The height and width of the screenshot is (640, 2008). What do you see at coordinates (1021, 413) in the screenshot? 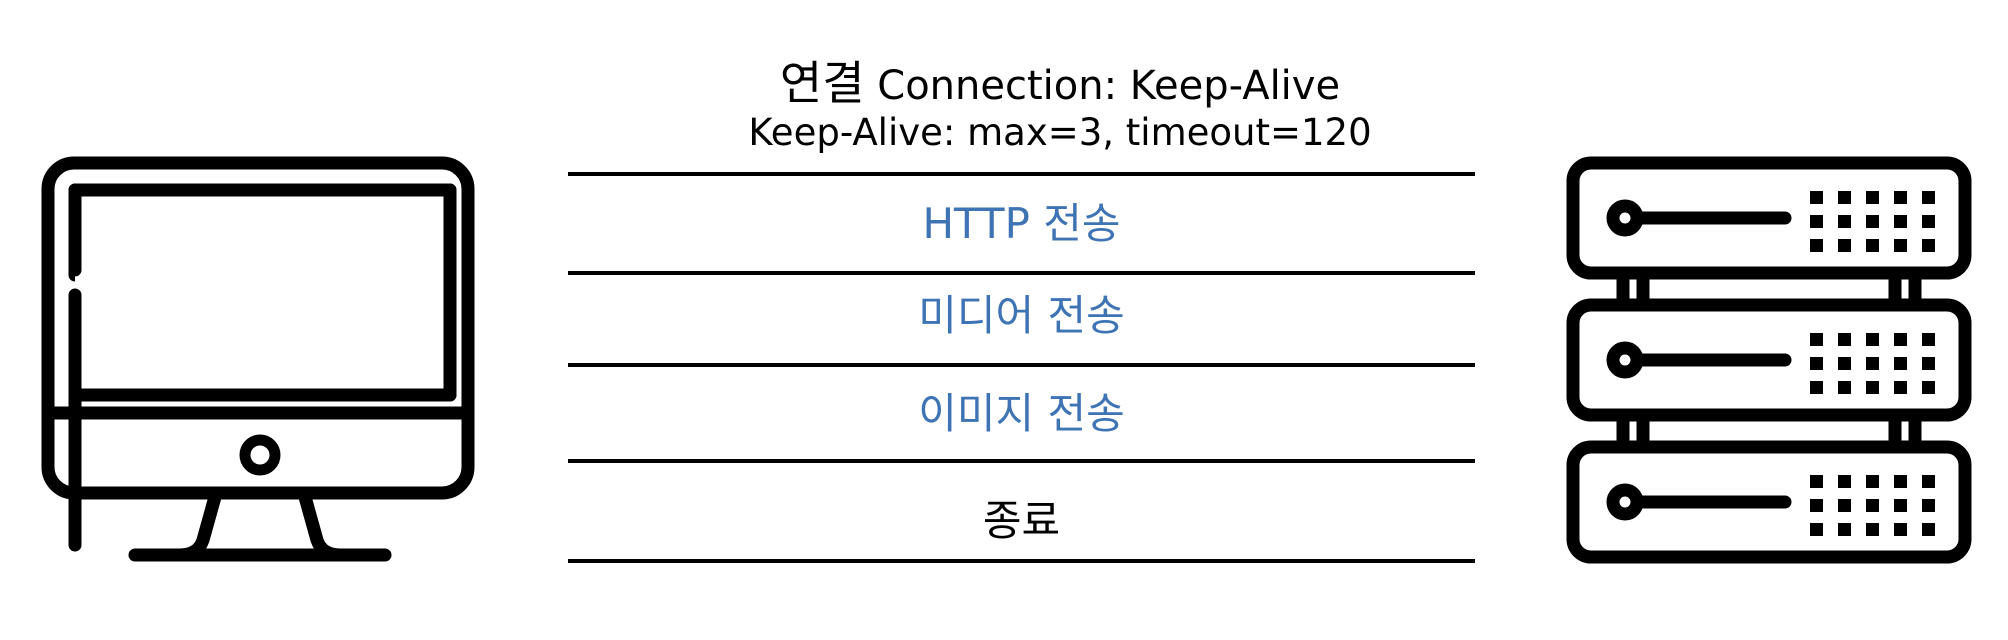
I see `step-image-transfer: 이미지 전송` at bounding box center [1021, 413].